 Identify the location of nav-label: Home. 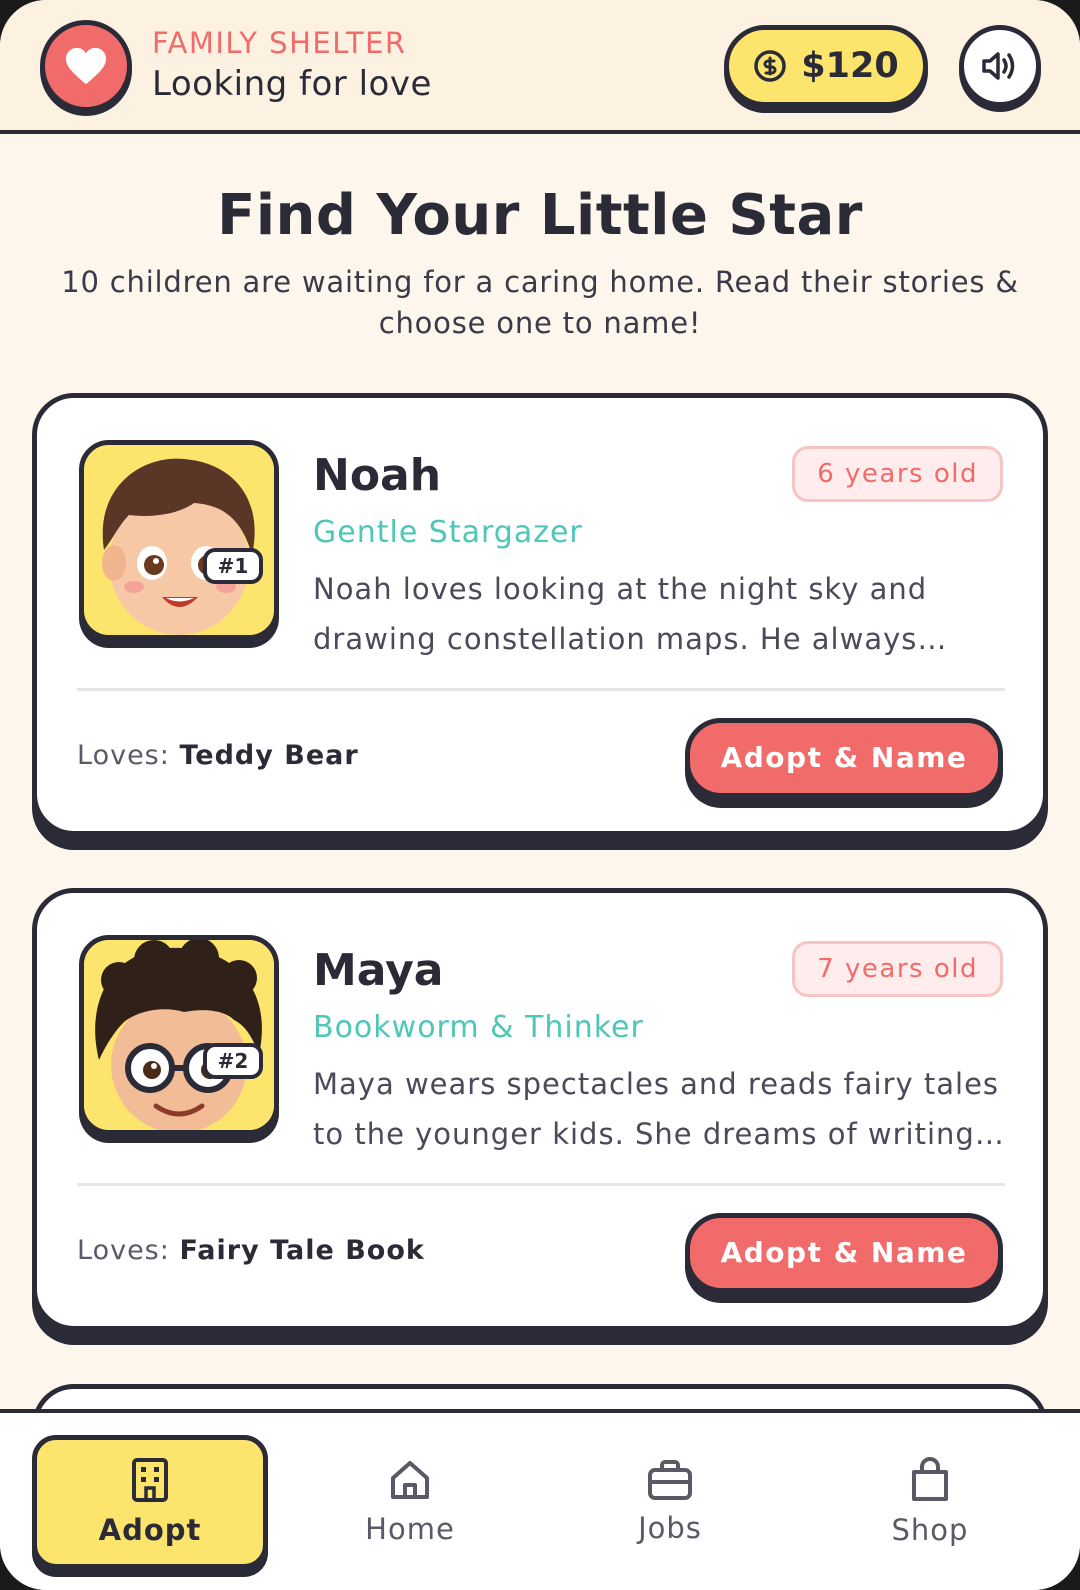
(410, 1529).